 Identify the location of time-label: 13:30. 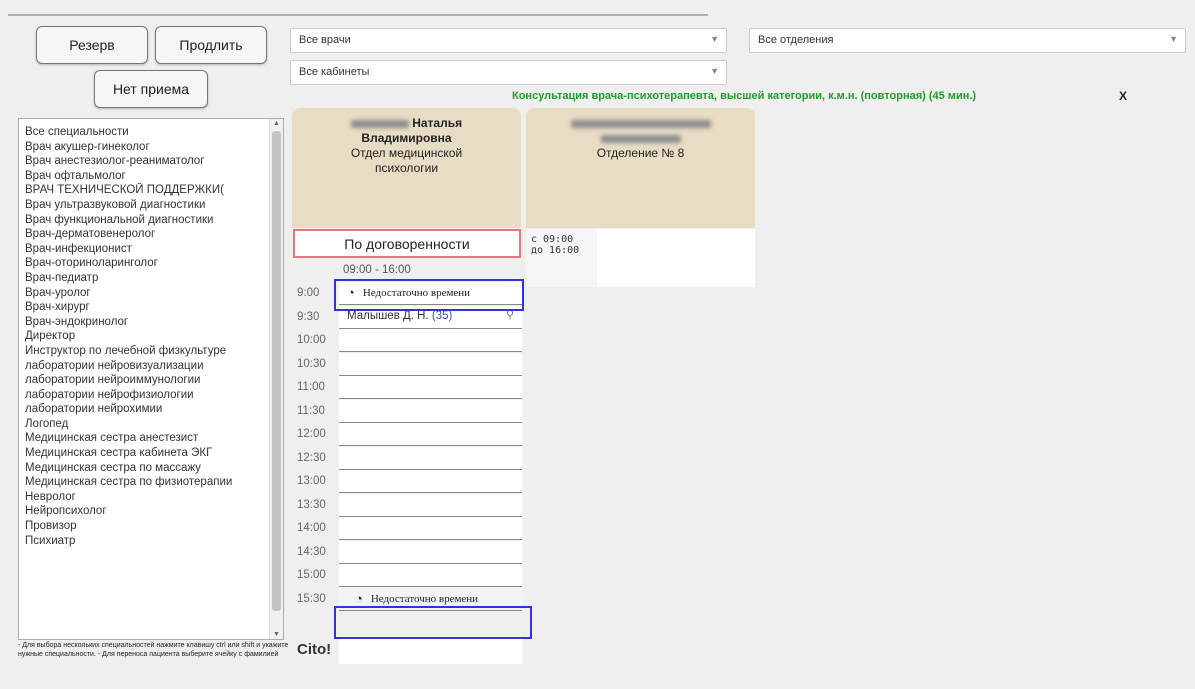
(311, 504).